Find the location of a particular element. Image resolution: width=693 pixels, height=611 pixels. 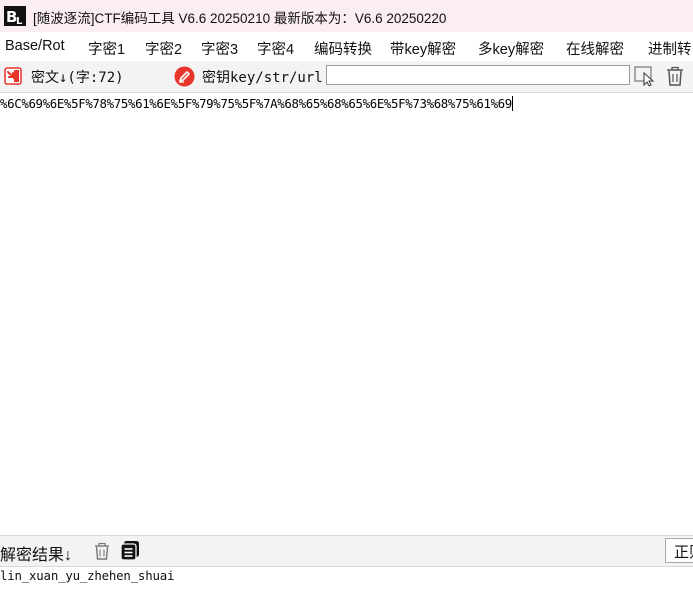

key-label: 密钥key/str/url: is located at coordinates (267, 78).